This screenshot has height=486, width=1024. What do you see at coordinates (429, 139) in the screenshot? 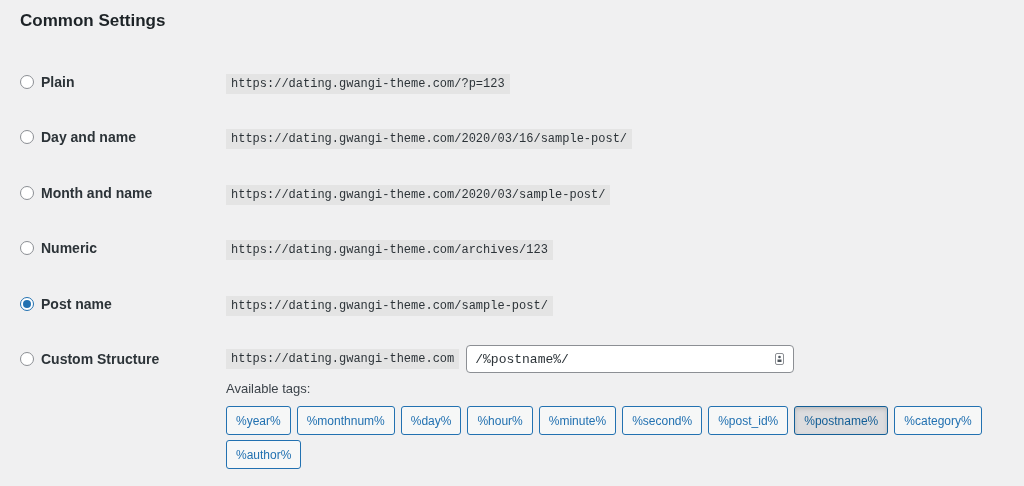
I see `url-example: https://dating.gwangi-theme.com/2020/03/16/sample-post/` at bounding box center [429, 139].